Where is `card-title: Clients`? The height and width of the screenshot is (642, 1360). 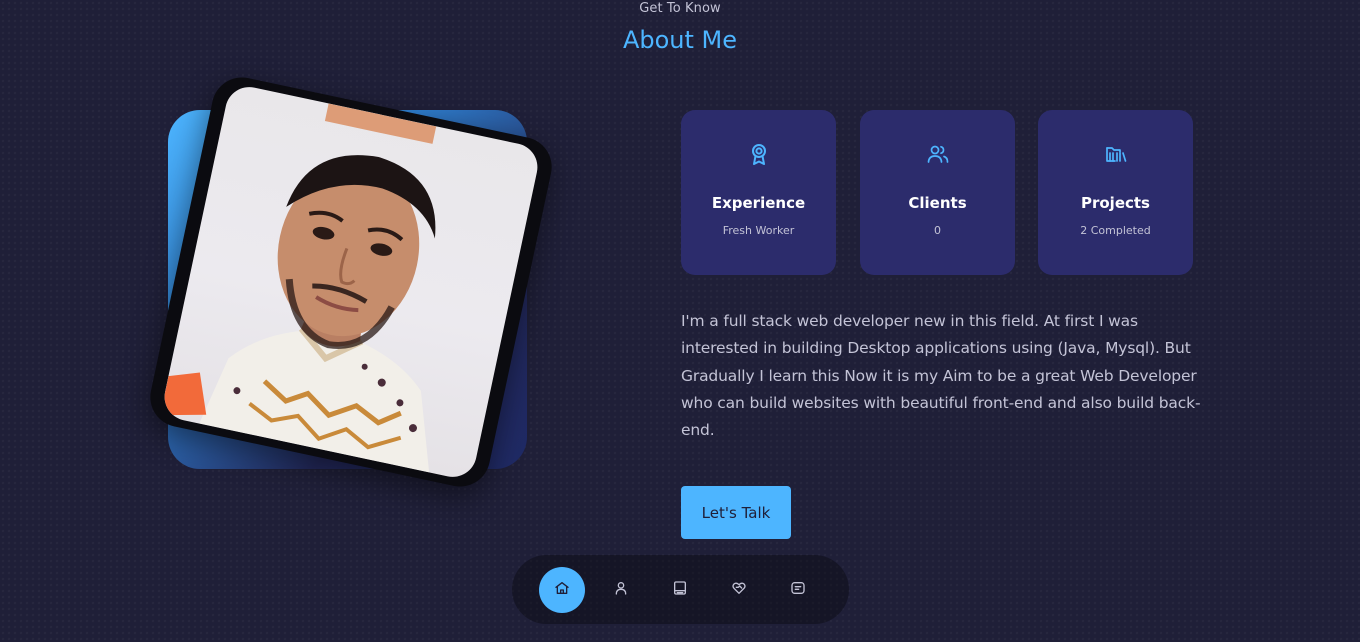
card-title: Clients is located at coordinates (937, 203).